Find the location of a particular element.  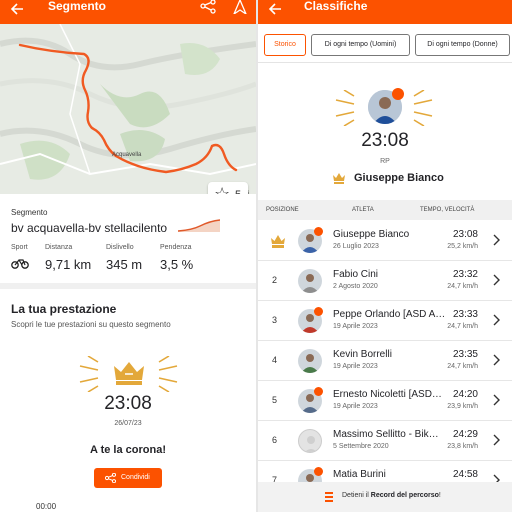

course-record-bold: Record del percorso is located at coordinates (404, 495).